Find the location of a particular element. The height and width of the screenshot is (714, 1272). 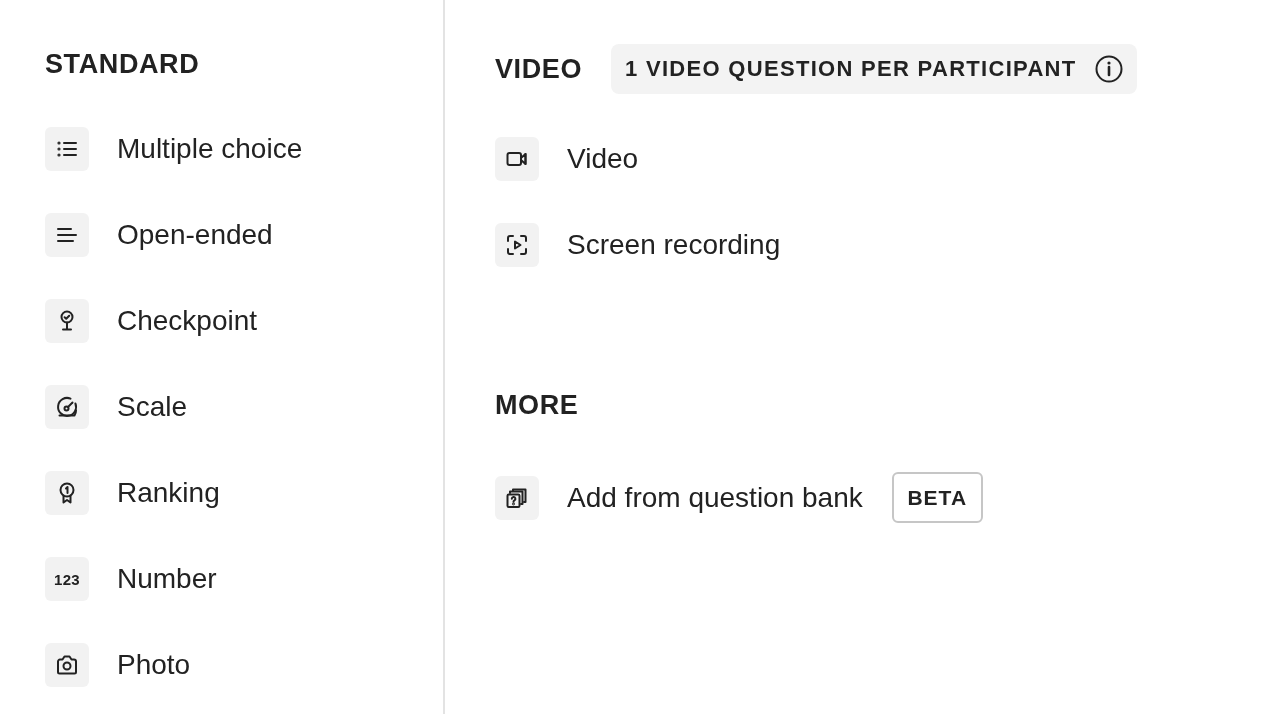

question-type-item: Video is located at coordinates (567, 159).